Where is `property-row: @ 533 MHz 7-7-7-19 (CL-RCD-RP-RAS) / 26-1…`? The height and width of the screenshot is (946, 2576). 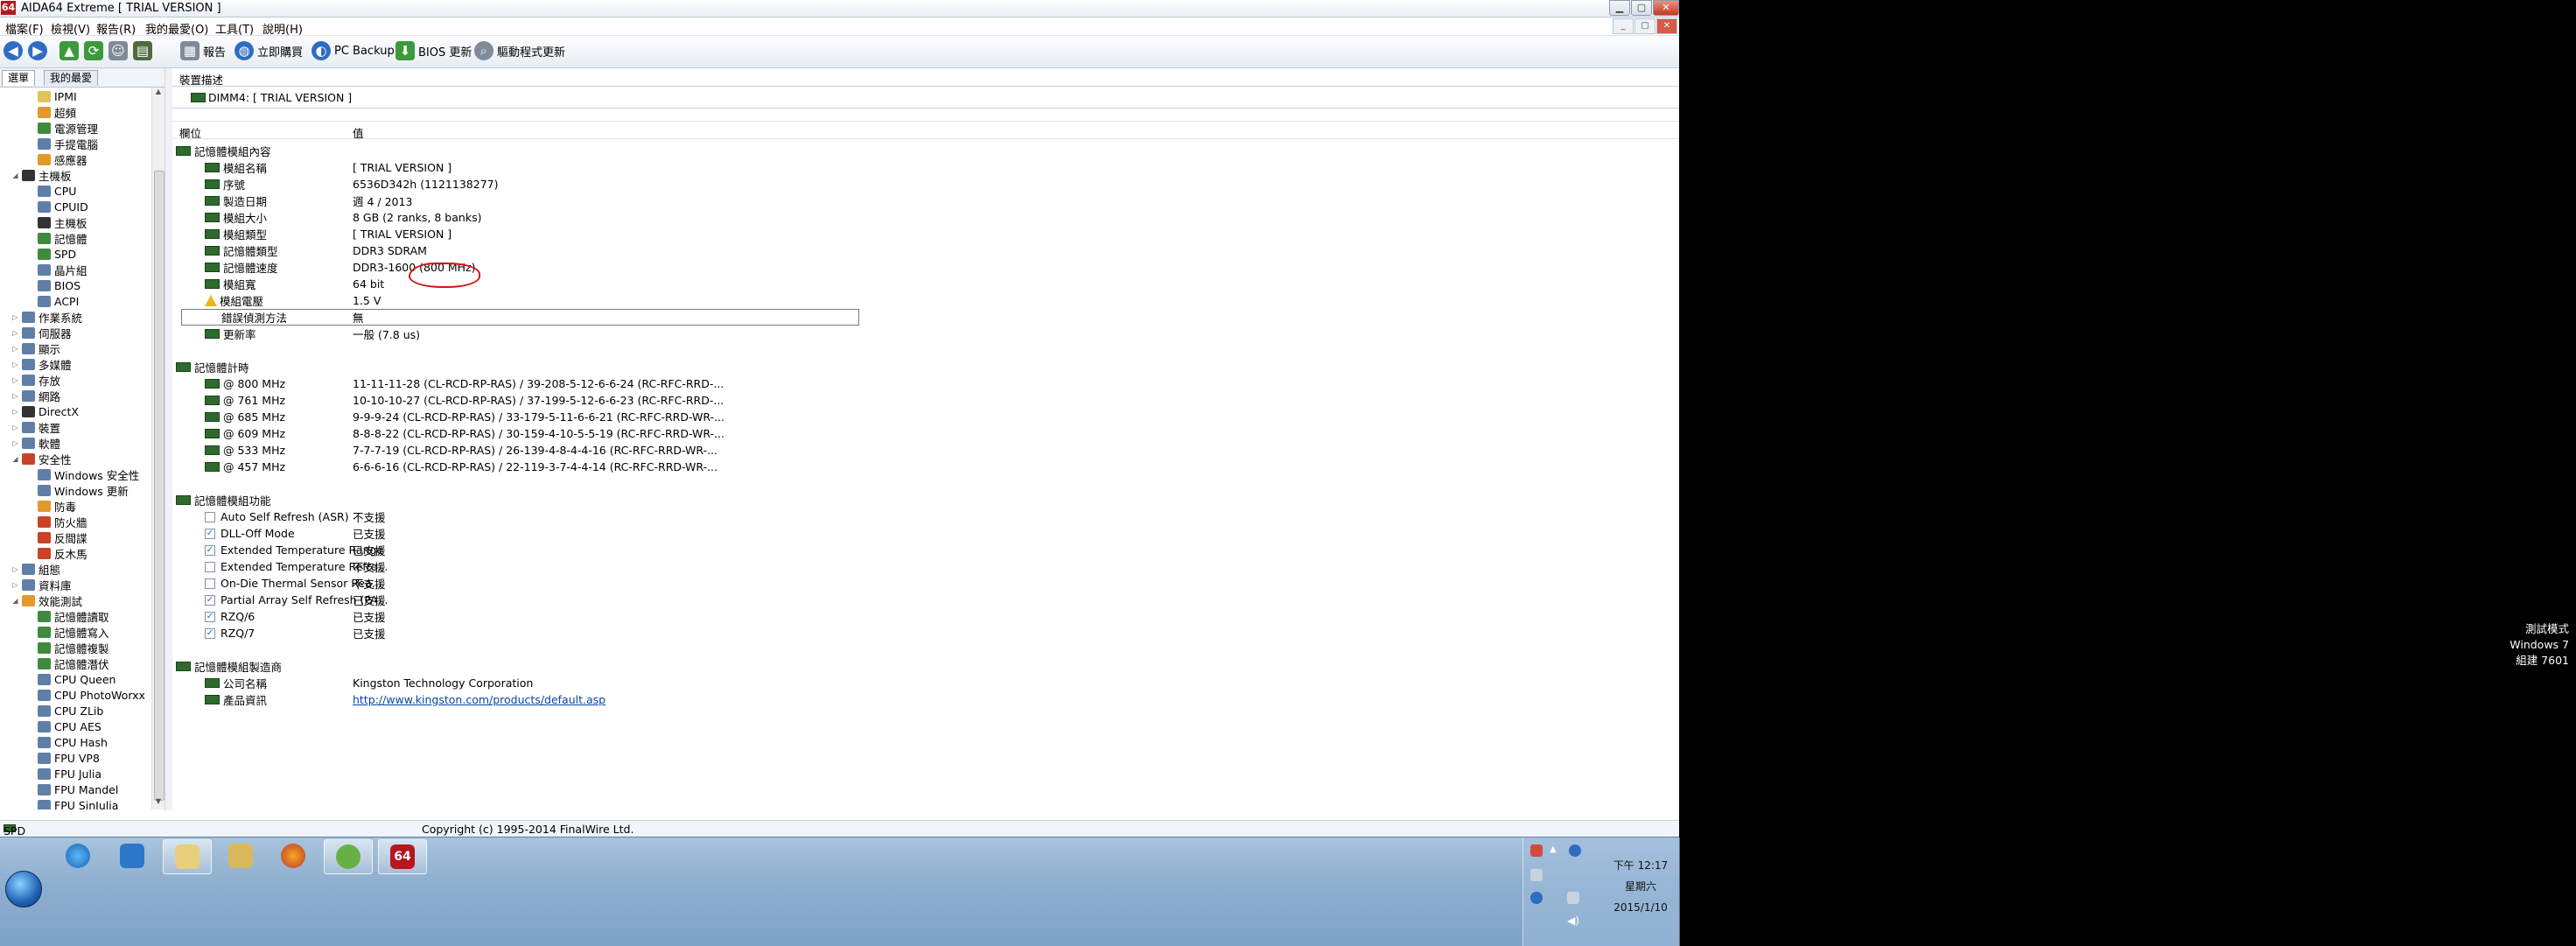
property-row: @ 533 MHz 7-7-7-19 (CL-RCD-RP-RAS) / 26-1… is located at coordinates (925, 450).